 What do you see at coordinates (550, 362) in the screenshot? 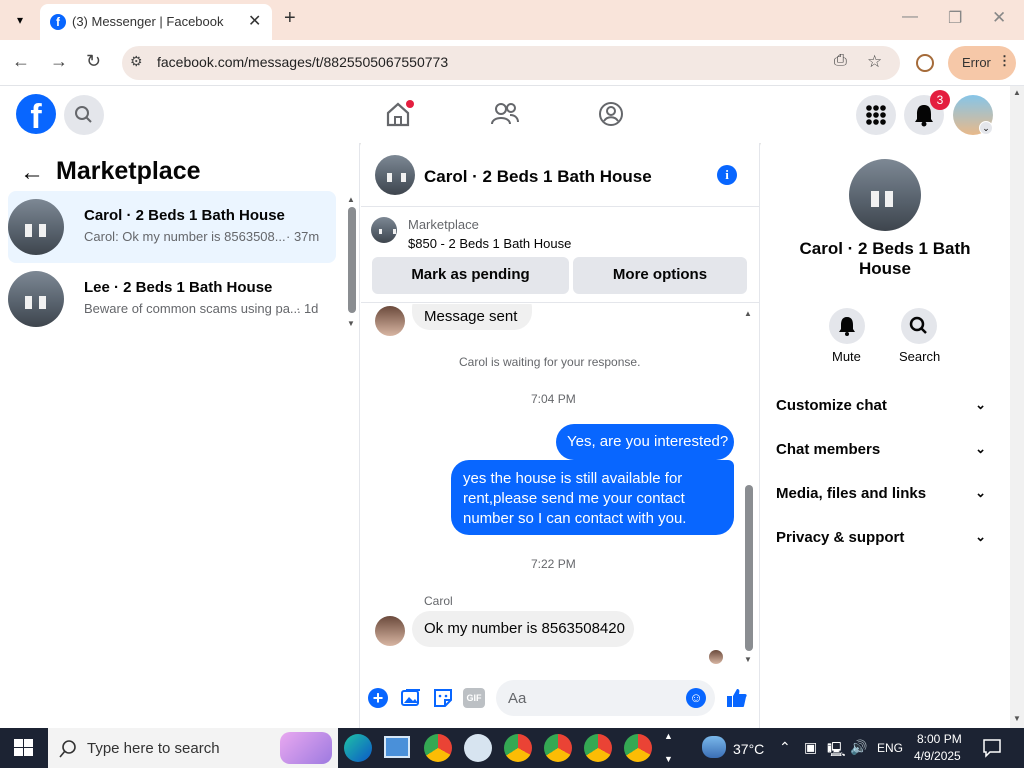
I see `waiting-notice: Carol is waiting for your response.` at bounding box center [550, 362].